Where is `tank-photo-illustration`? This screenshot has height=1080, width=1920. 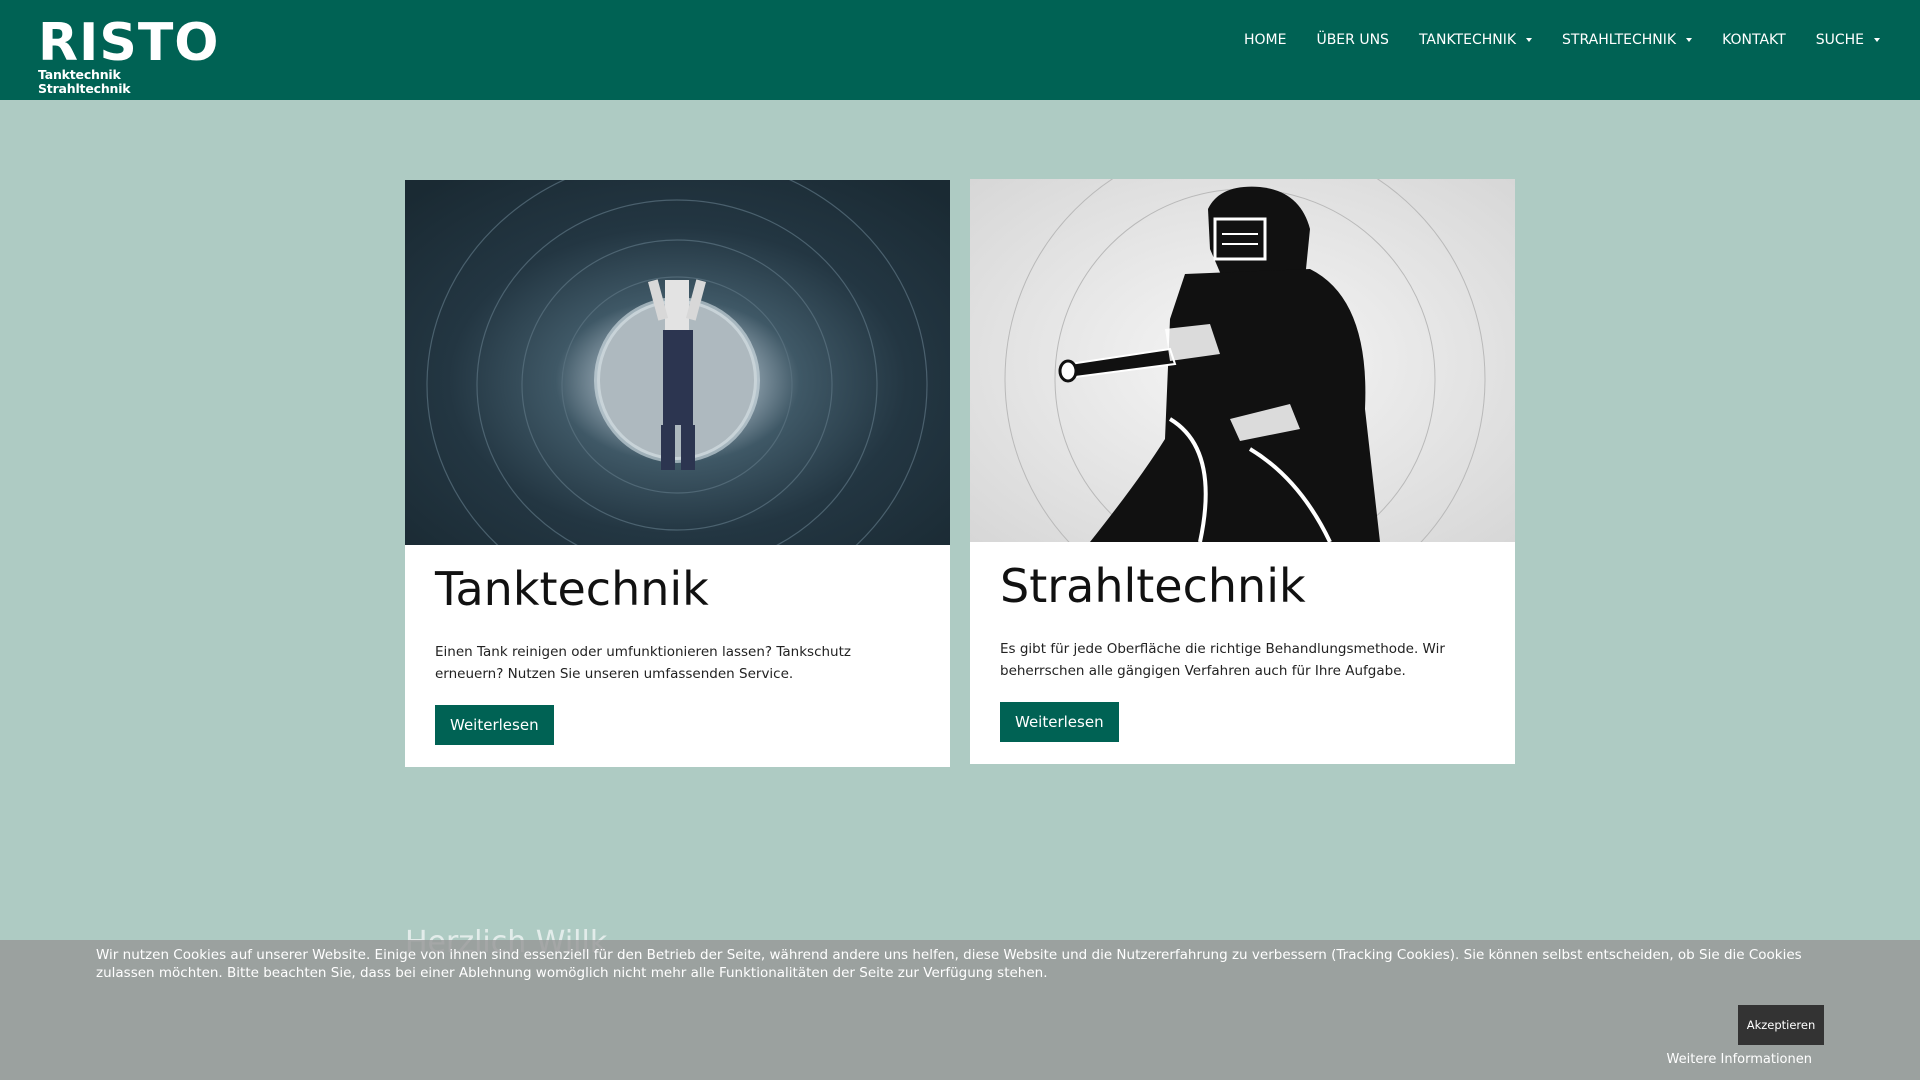 tank-photo-illustration is located at coordinates (677, 362).